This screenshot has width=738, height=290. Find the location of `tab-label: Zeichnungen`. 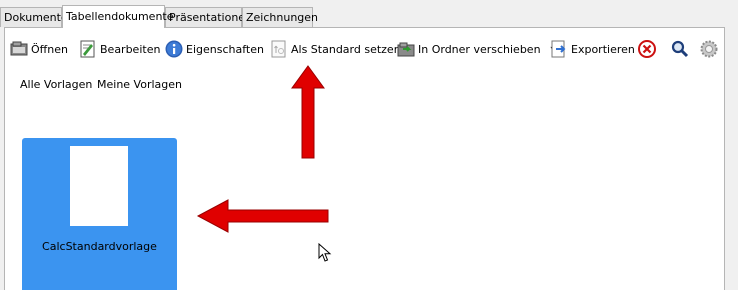

tab-label: Zeichnungen is located at coordinates (282, 17).